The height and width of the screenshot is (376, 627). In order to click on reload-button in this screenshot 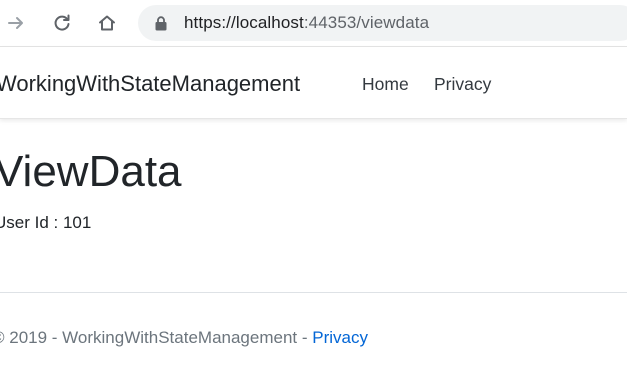, I will do `click(62, 23)`.